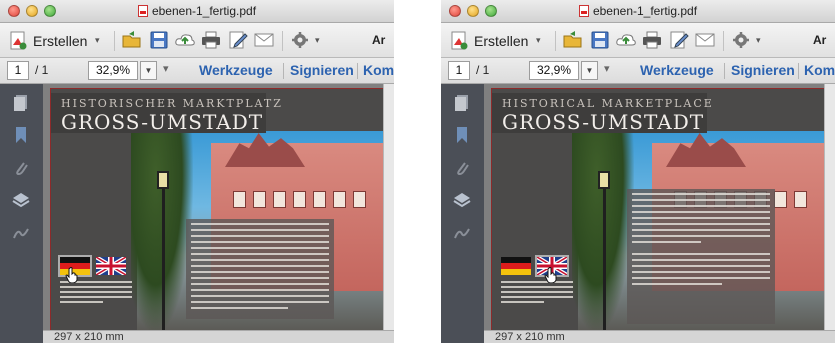 The width and height of the screenshot is (835, 343). Describe the element at coordinates (701, 256) in the screenshot. I see `description-text-box` at that location.